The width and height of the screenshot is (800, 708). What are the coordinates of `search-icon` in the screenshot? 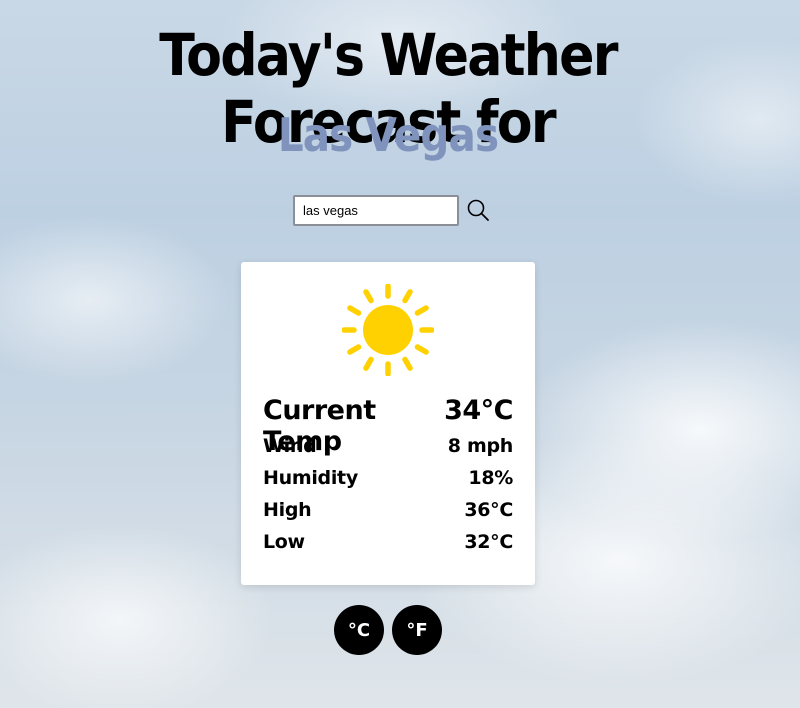 It's located at (478, 210).